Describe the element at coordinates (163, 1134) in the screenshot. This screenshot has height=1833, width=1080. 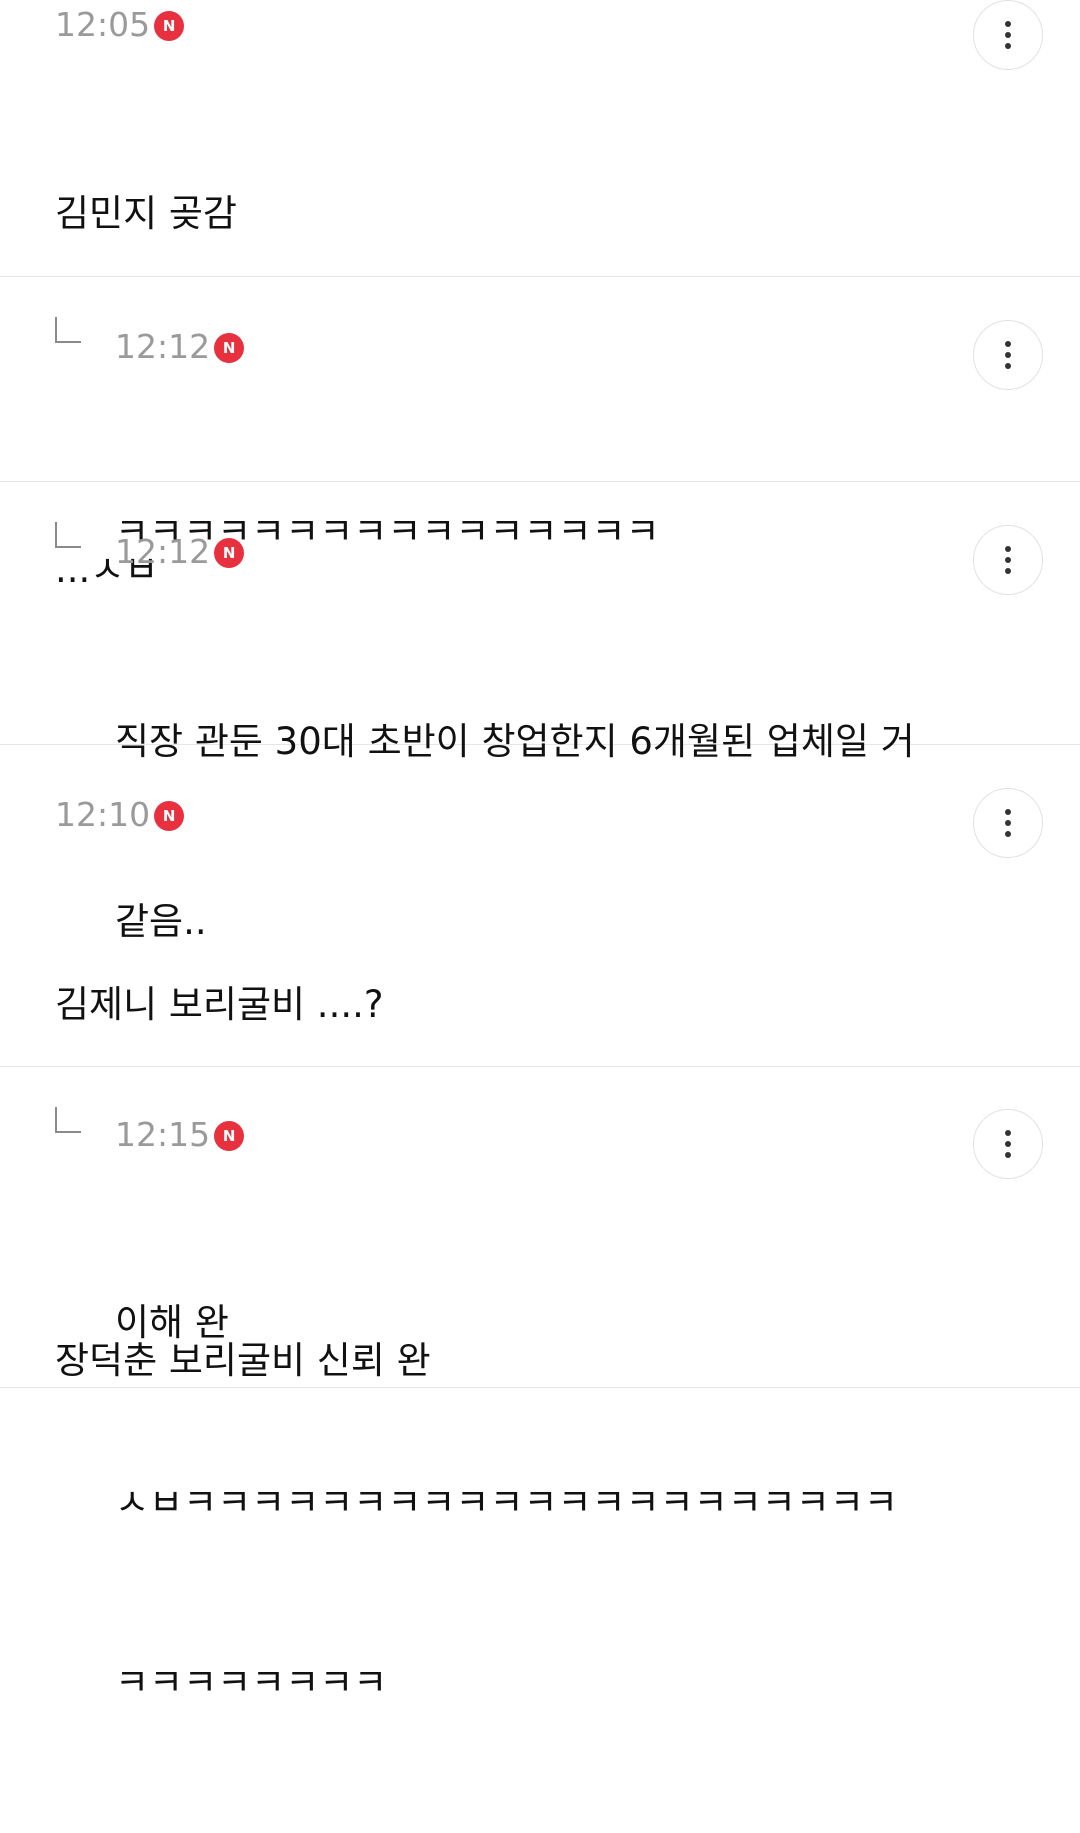
I see `comment-time: 12:15` at that location.